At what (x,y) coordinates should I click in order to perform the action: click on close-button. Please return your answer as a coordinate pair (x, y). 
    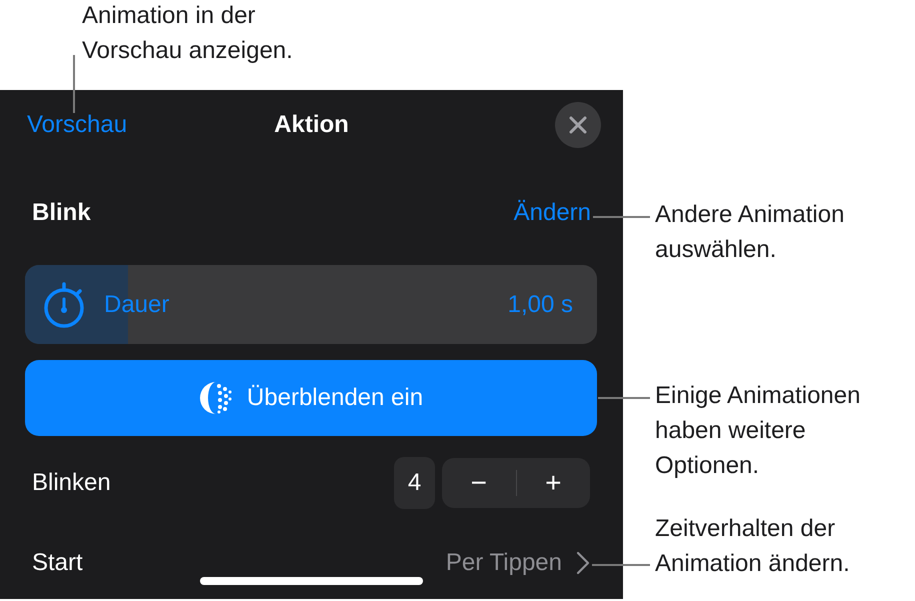
    Looking at the image, I should click on (578, 125).